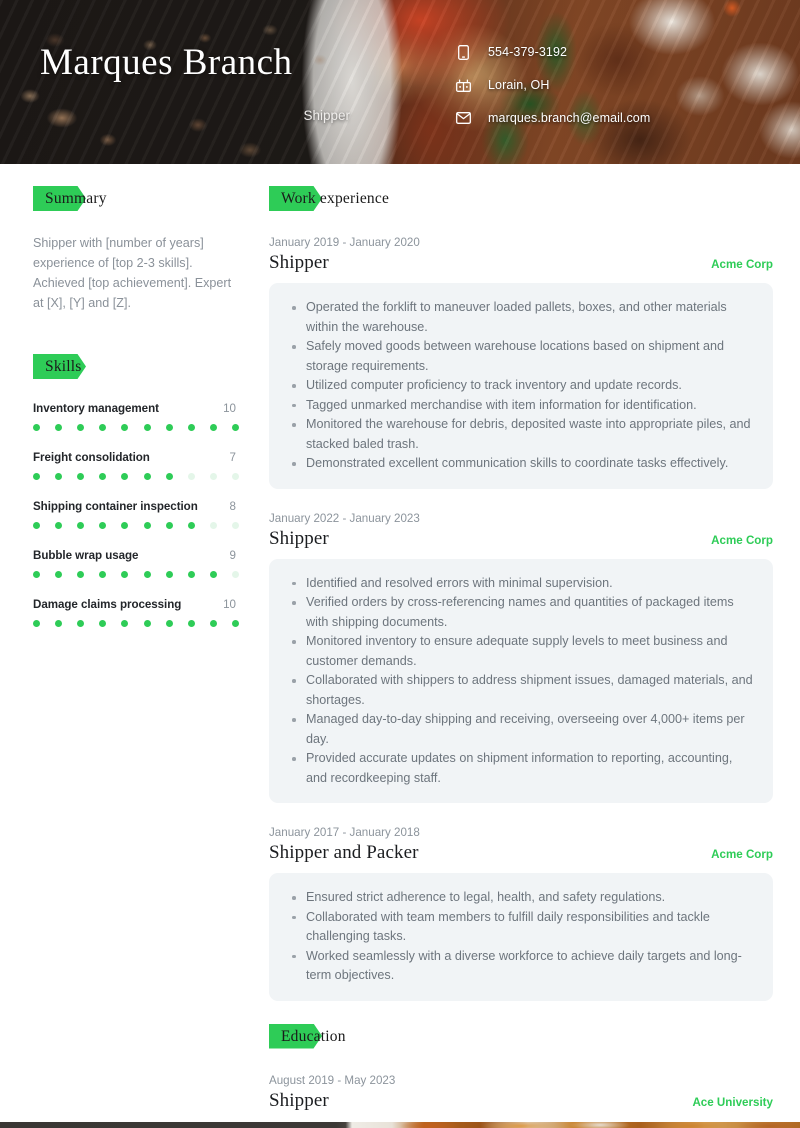 The width and height of the screenshot is (800, 1128). I want to click on contact-email: marques.branch@email.com, so click(553, 118).